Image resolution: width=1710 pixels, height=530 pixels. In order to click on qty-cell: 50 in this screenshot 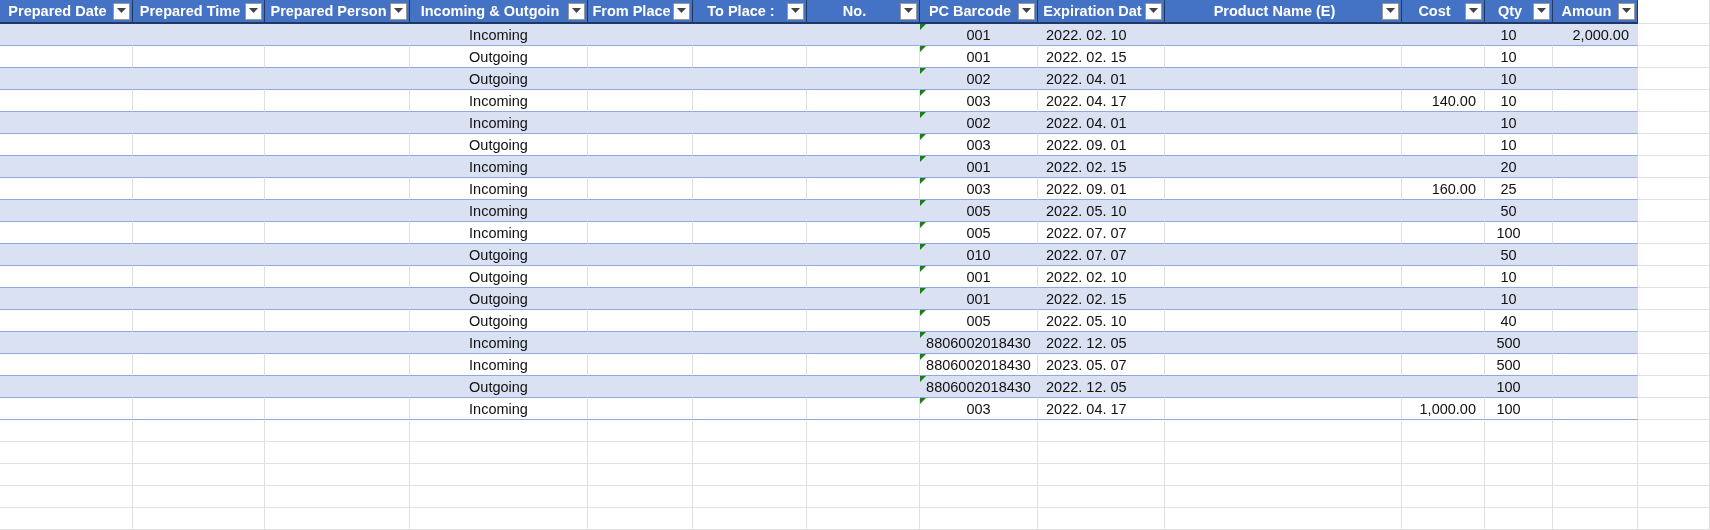, I will do `click(1519, 255)`.